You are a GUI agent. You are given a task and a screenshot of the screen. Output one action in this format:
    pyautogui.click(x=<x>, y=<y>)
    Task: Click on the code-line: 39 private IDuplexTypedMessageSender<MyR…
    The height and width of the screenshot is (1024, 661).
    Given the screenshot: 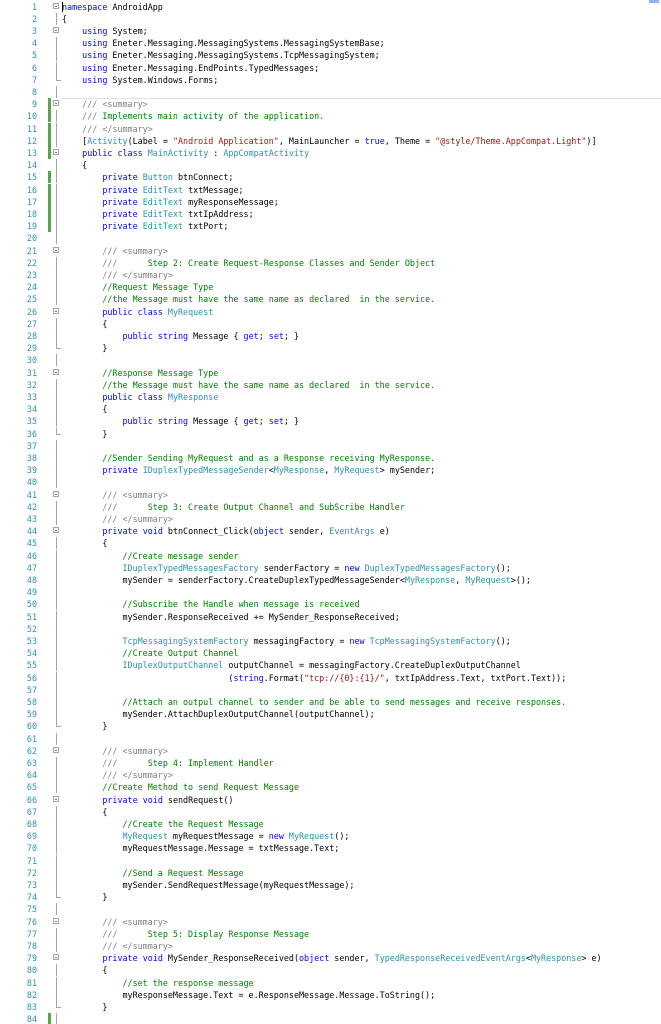 What is the action you would take?
    pyautogui.click(x=330, y=470)
    